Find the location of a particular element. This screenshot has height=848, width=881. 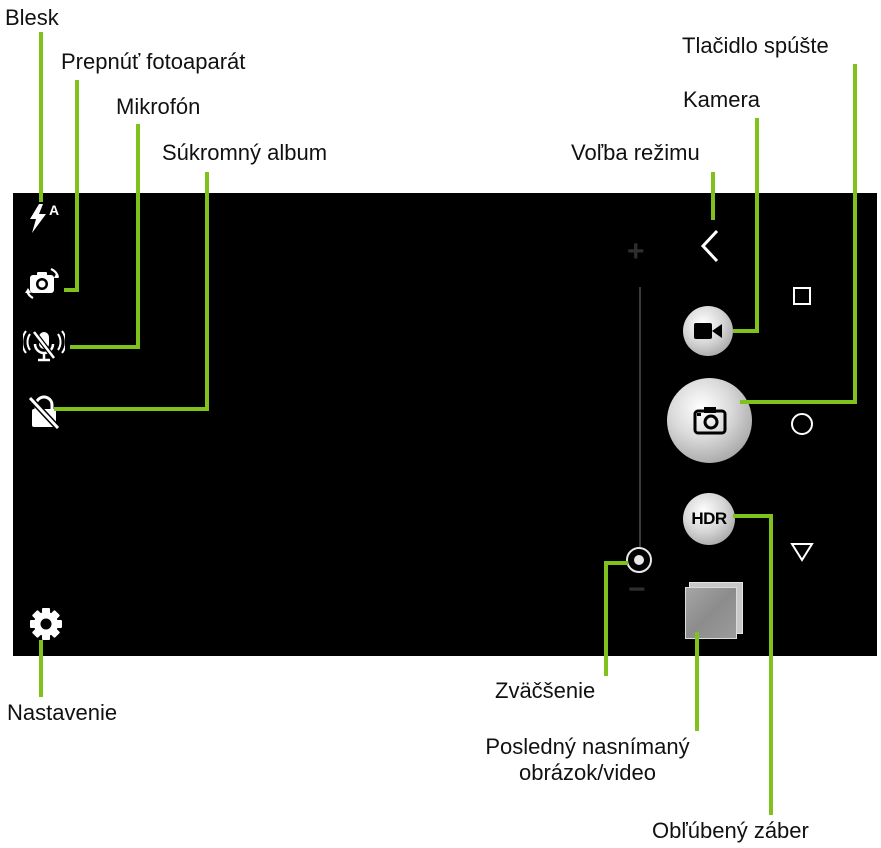

callout-line-camera is located at coordinates (746, 225).